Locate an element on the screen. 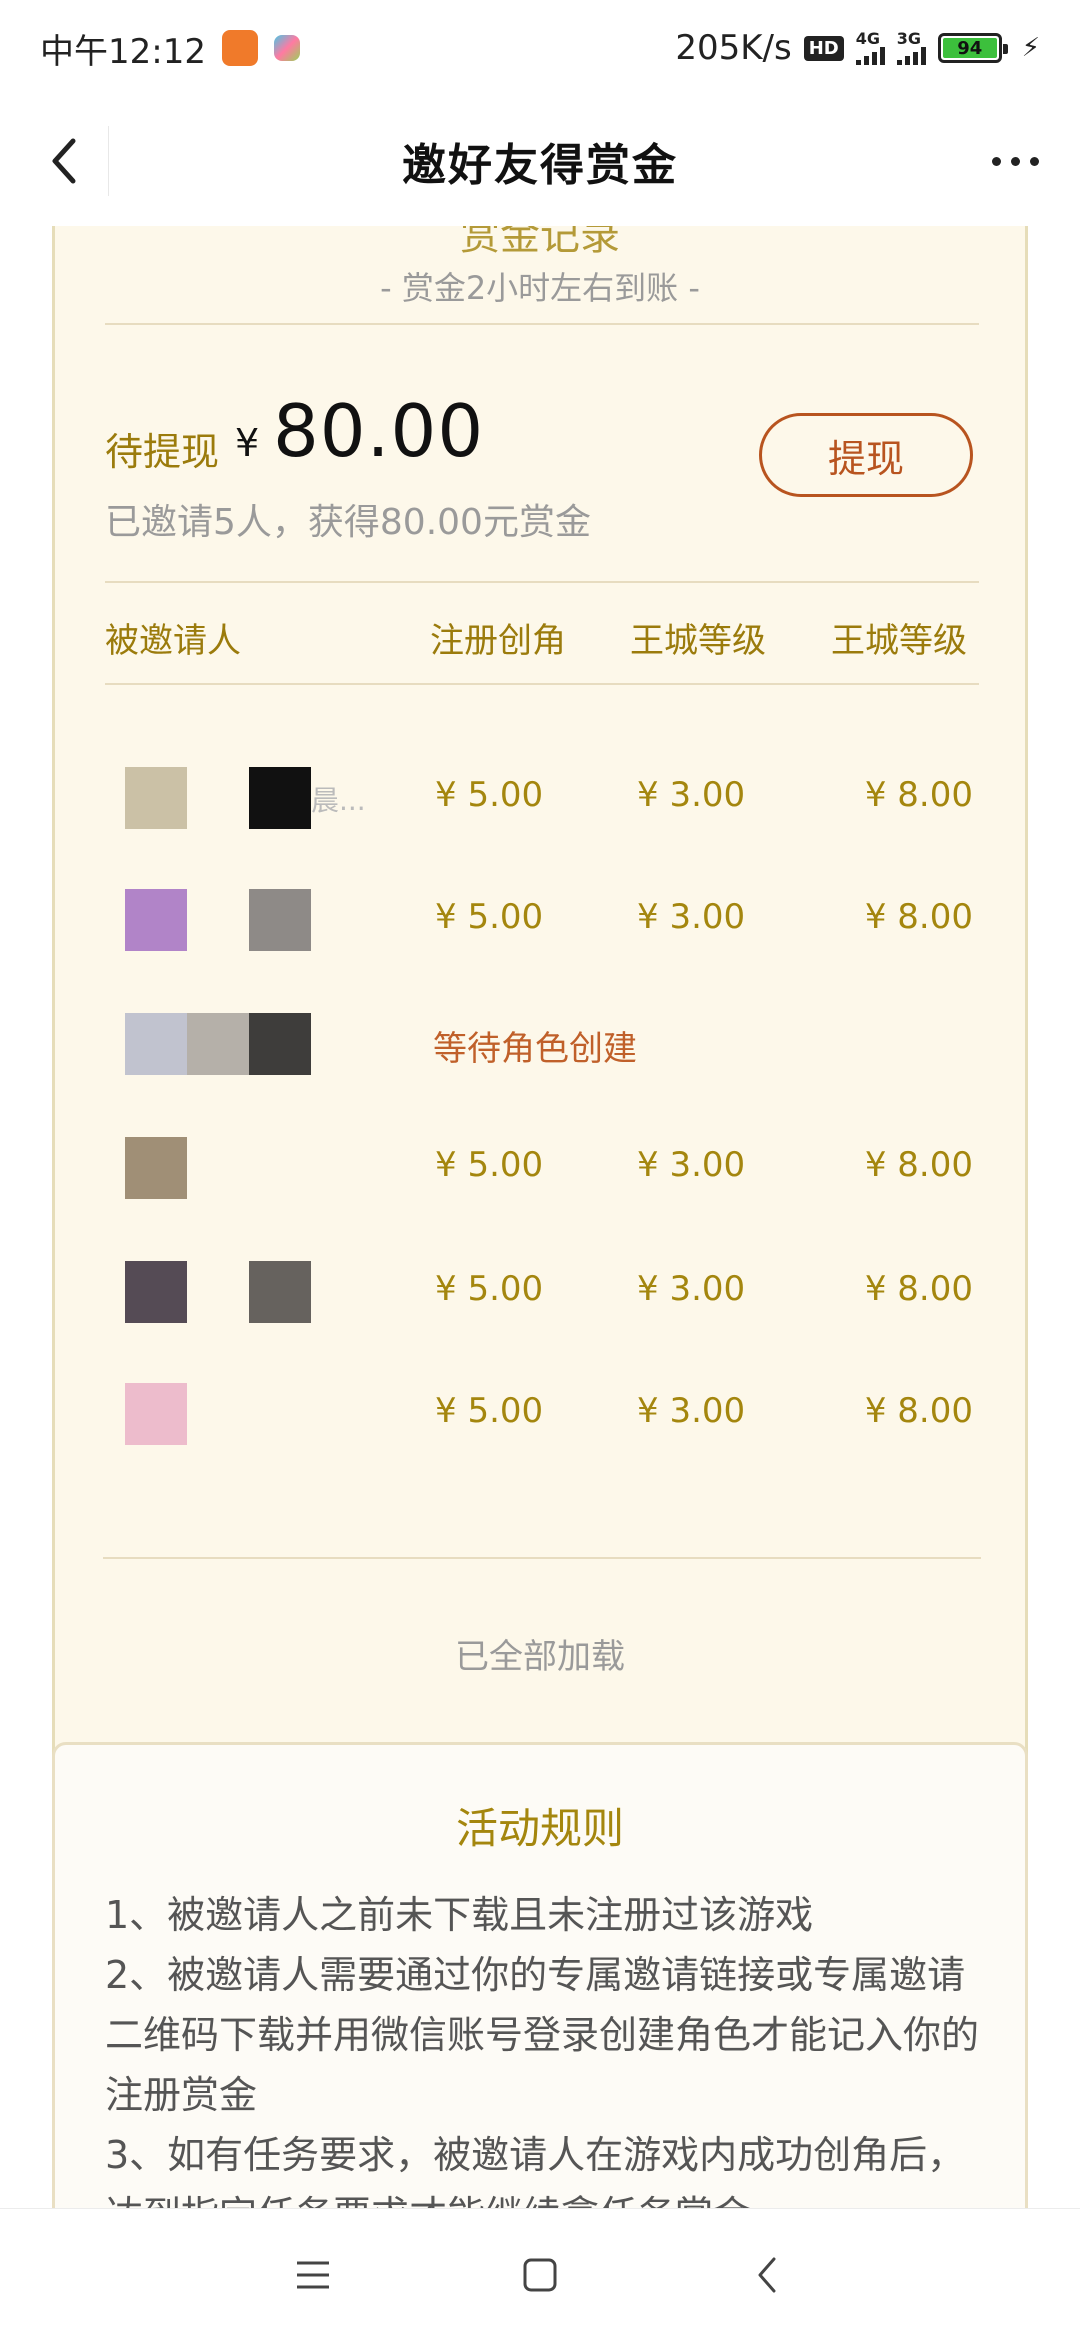 Image resolution: width=1080 pixels, height=2340 pixels. battery-icon: 94 is located at coordinates (972, 48).